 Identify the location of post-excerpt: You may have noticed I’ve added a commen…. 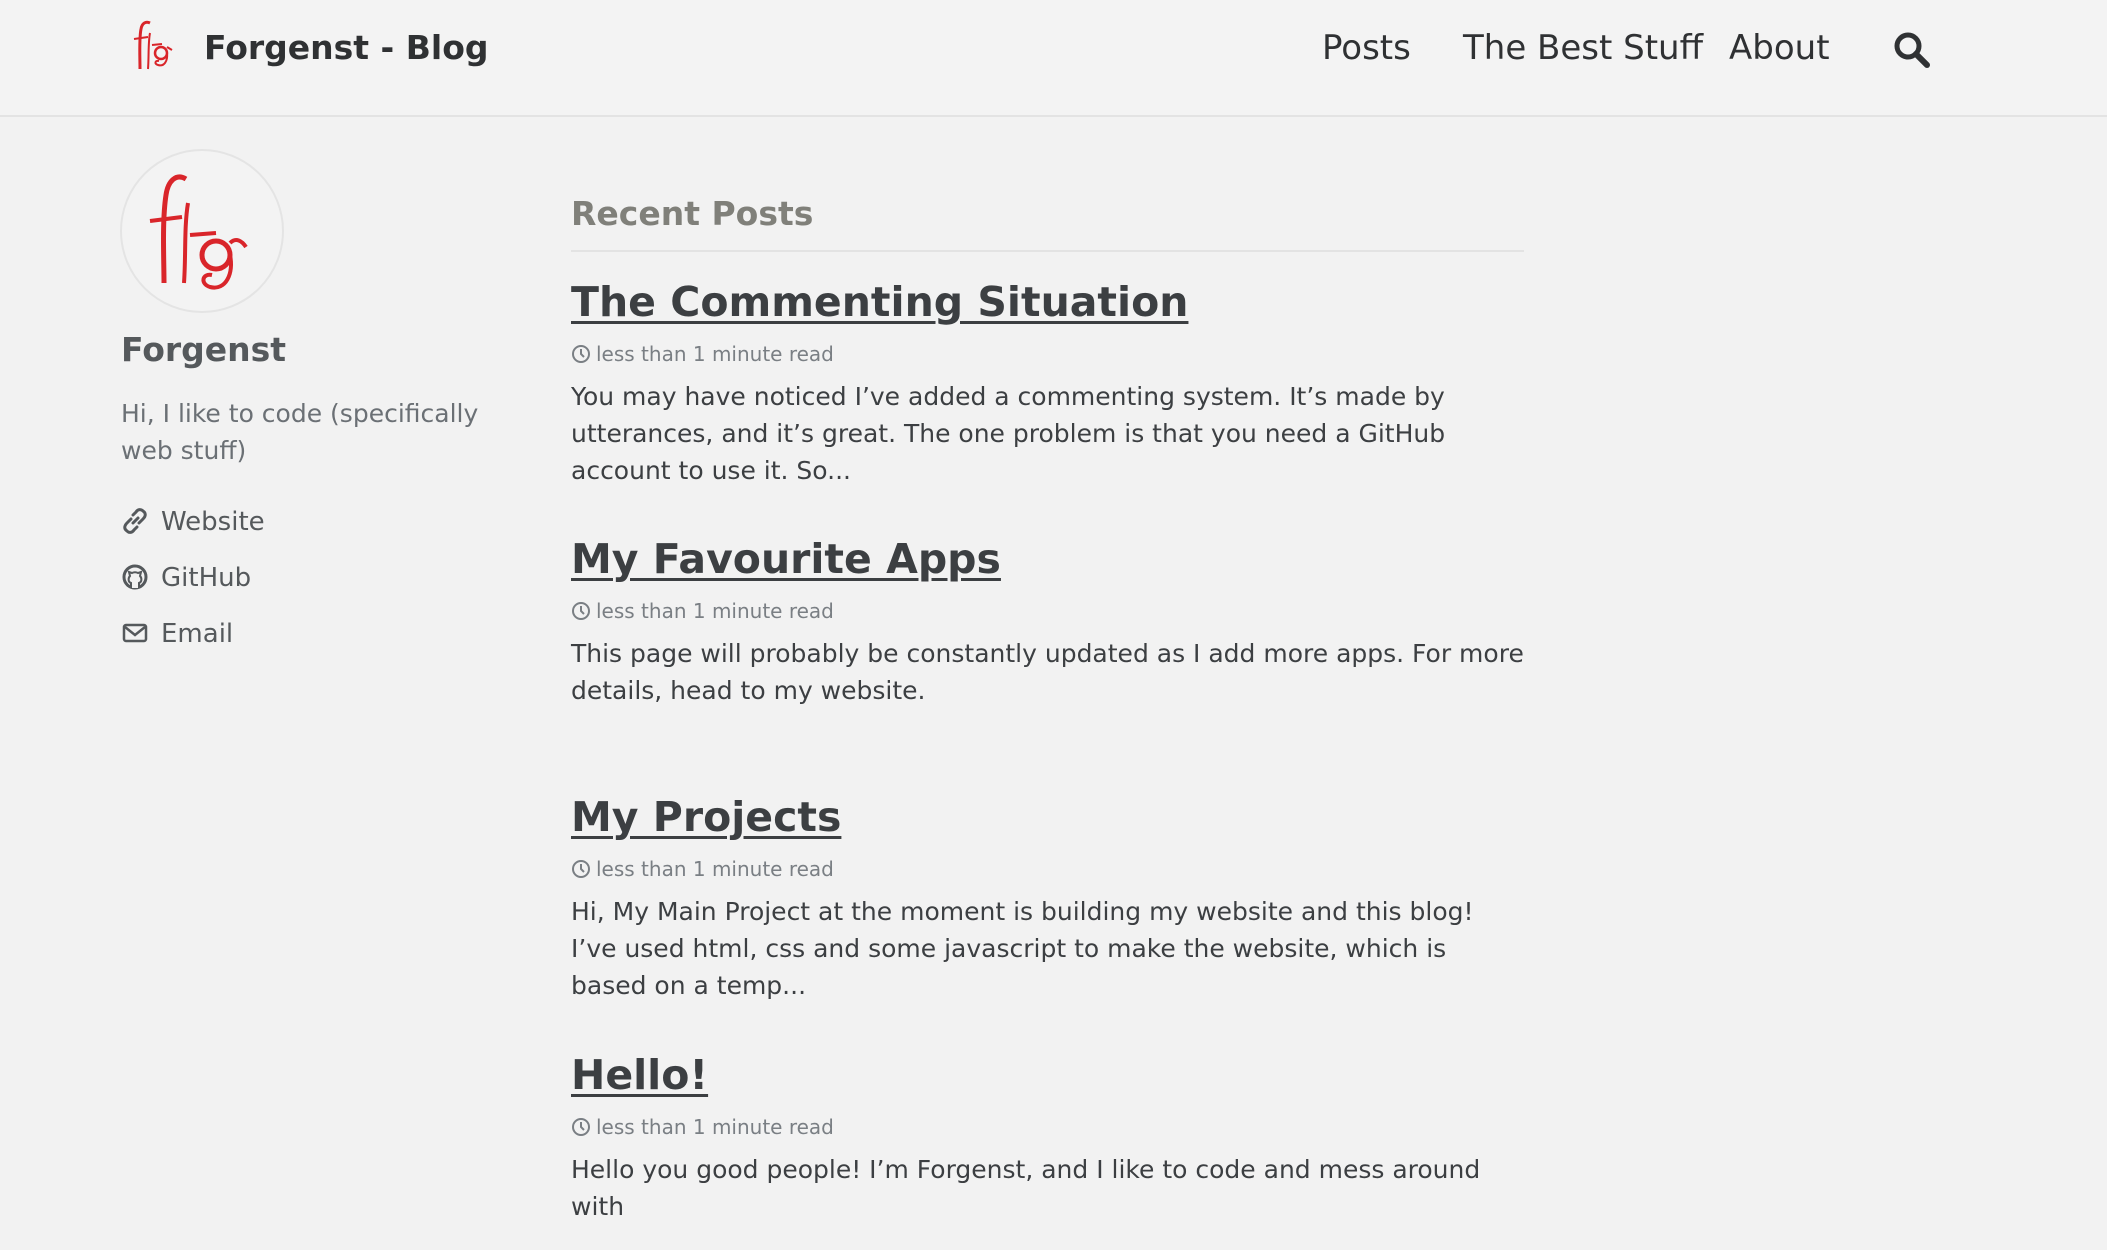
(1008, 433).